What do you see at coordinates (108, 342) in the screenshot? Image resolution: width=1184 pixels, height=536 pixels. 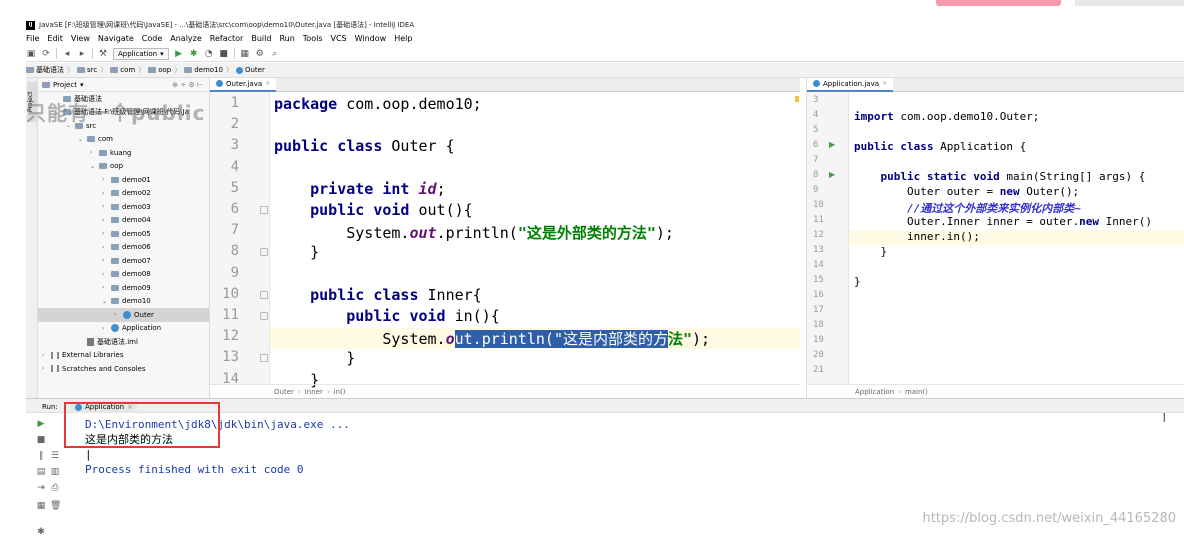 I see `tree-item: 基础语法.iml` at bounding box center [108, 342].